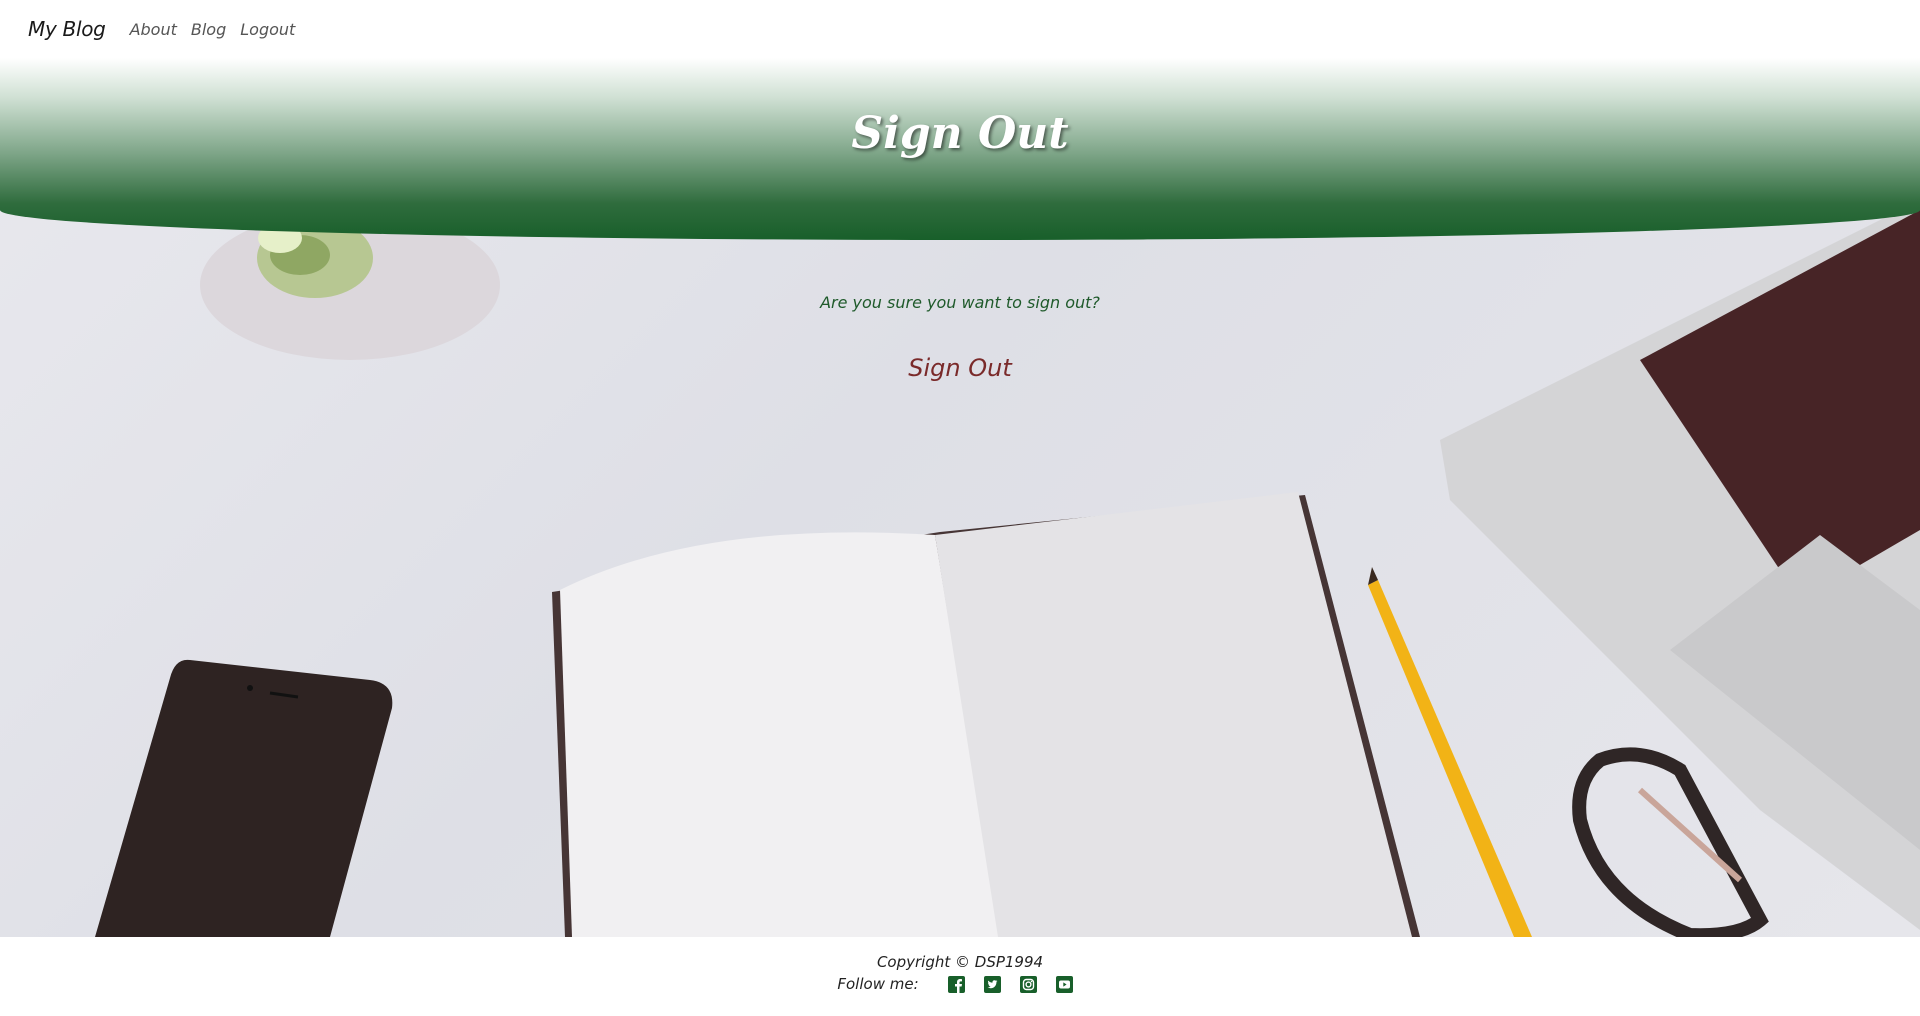 This screenshot has width=1920, height=1016. Describe the element at coordinates (878, 984) in the screenshot. I see `follow-label: Follow me:` at that location.